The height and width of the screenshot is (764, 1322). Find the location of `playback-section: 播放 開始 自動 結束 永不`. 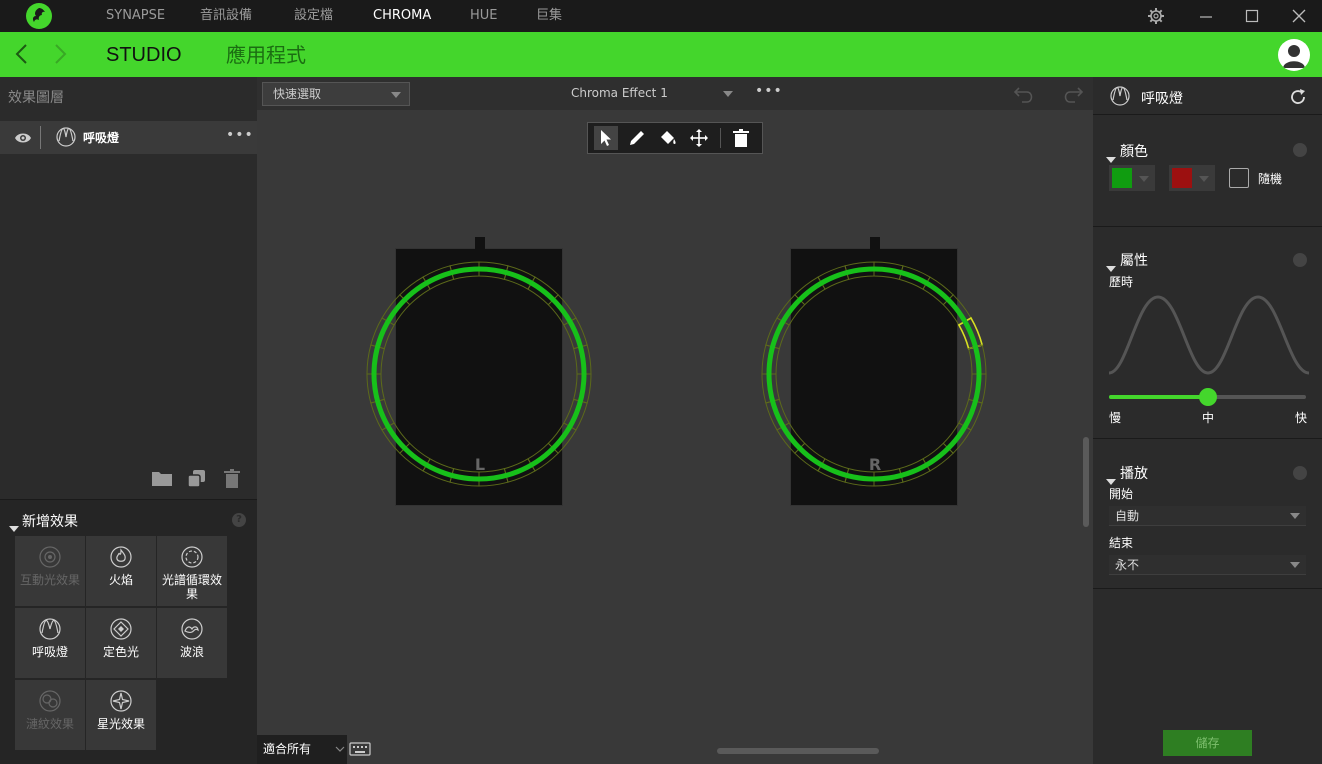

playback-section: 播放 開始 自動 結束 永不 is located at coordinates (1207, 514).